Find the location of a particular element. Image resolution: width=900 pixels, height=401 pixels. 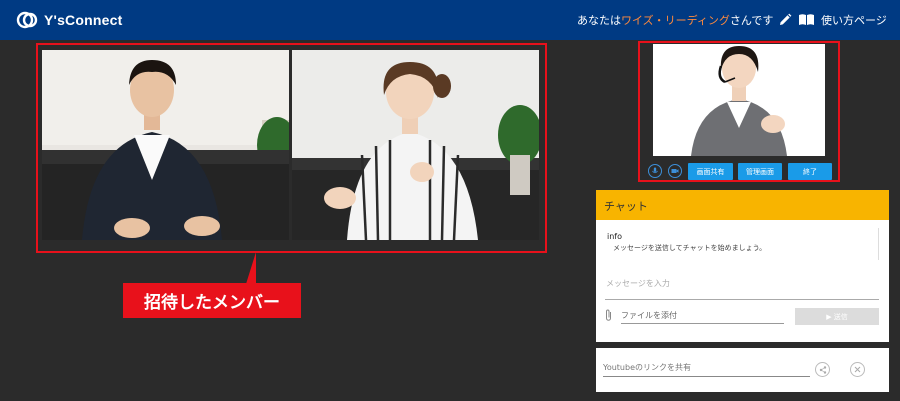

greeting-prefix: あなたは is located at coordinates (599, 20).